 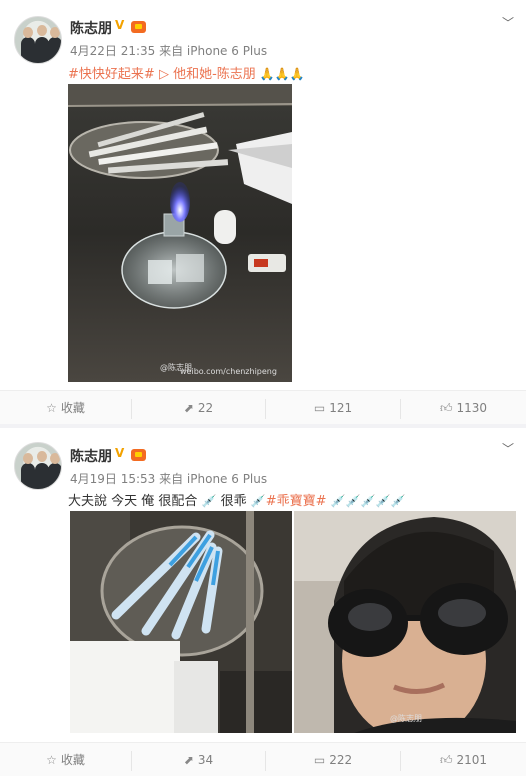 I want to click on action-bar: ☆ 收藏 ⬈ 34 ▭ 222 👍︎ 2101, so click(x=263, y=759).